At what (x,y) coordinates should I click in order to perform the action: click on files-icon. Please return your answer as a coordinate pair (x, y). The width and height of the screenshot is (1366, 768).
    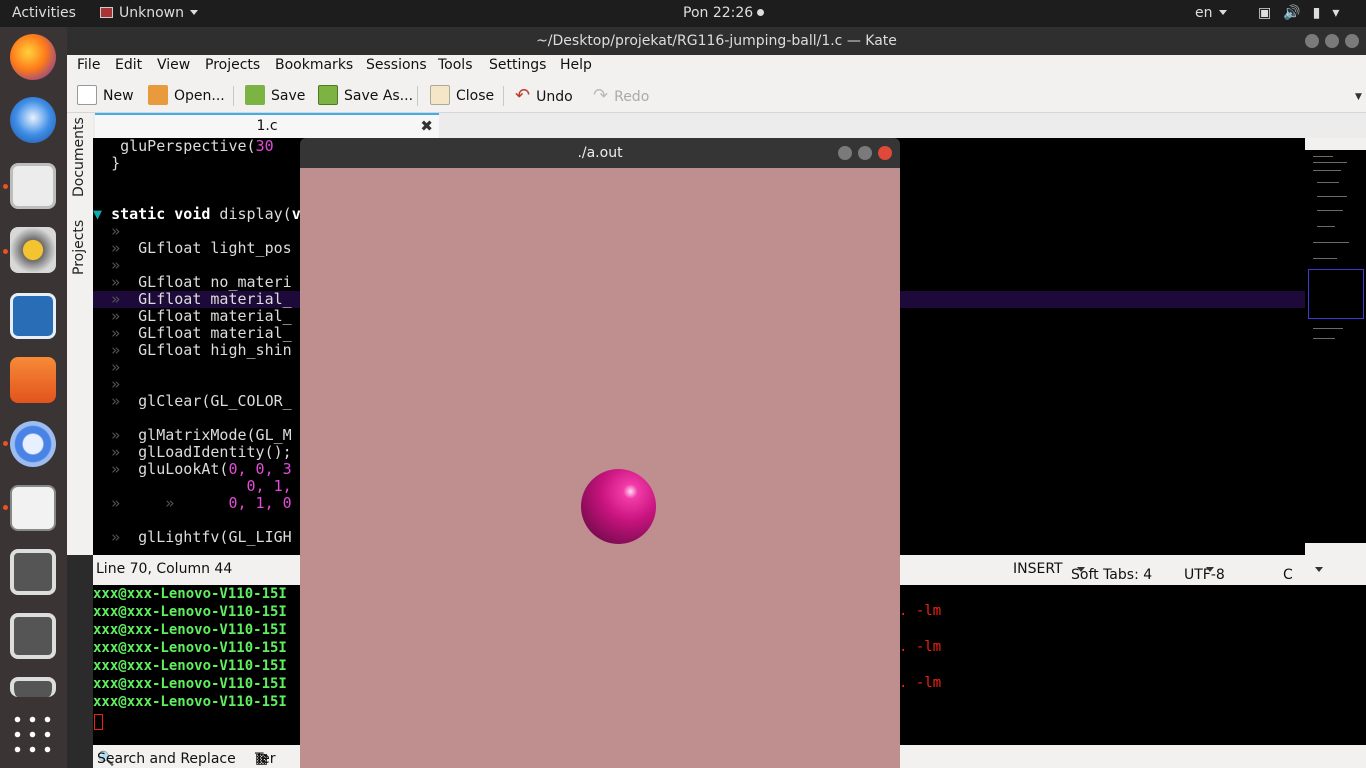
    Looking at the image, I should click on (33, 186).